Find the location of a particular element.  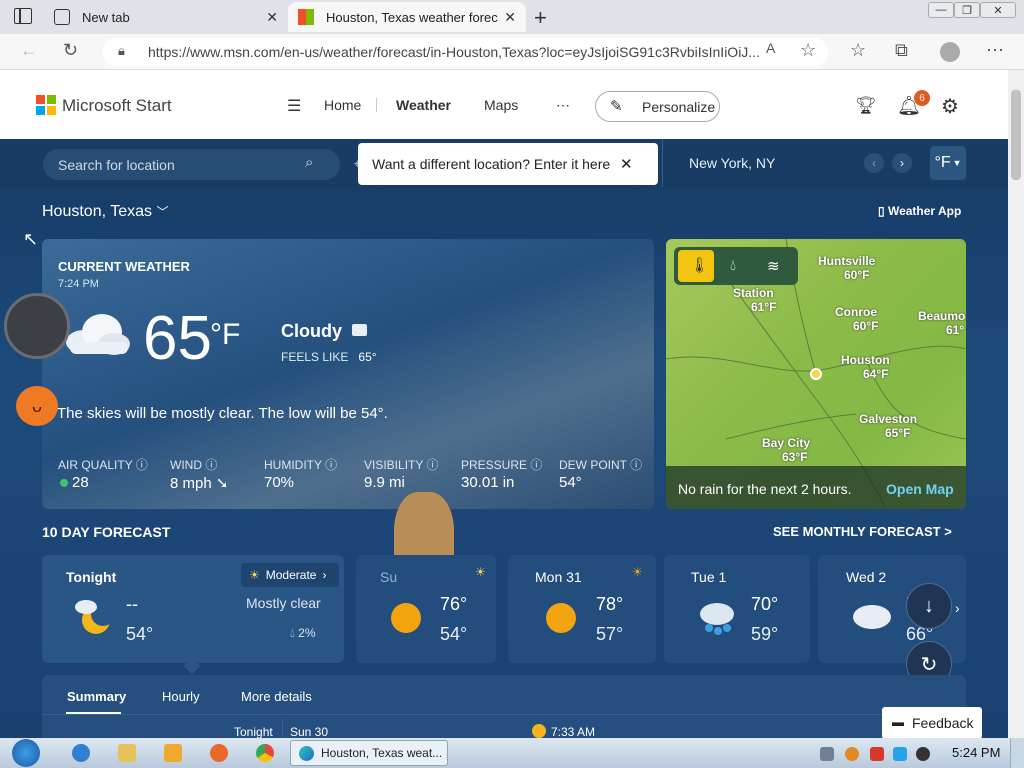

file-explorer-icon is located at coordinates (127, 753).